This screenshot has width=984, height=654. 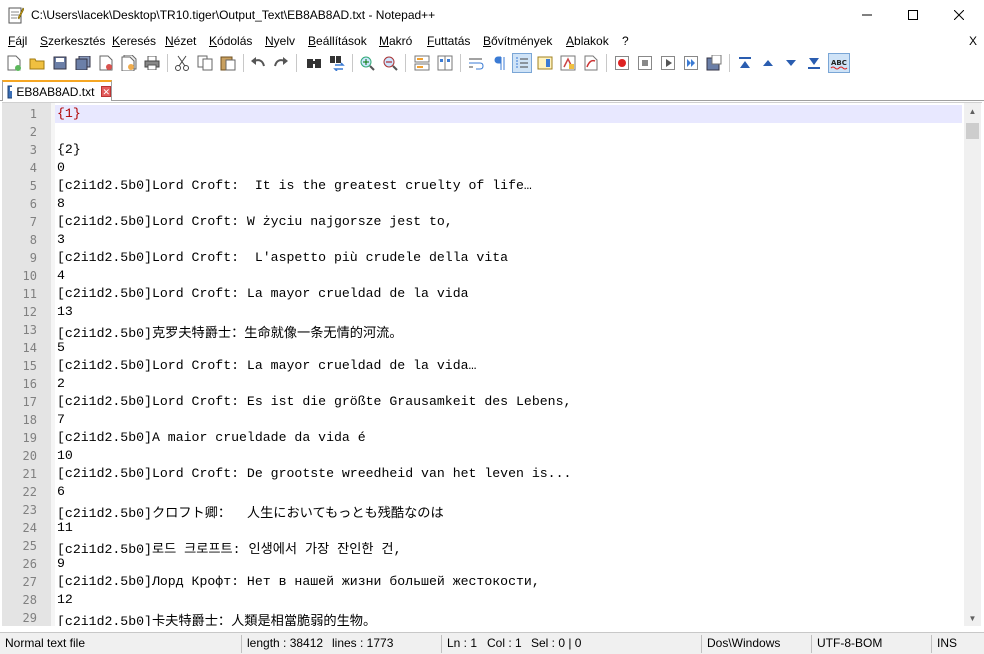 I want to click on insert-mode: INS, so click(x=947, y=643).